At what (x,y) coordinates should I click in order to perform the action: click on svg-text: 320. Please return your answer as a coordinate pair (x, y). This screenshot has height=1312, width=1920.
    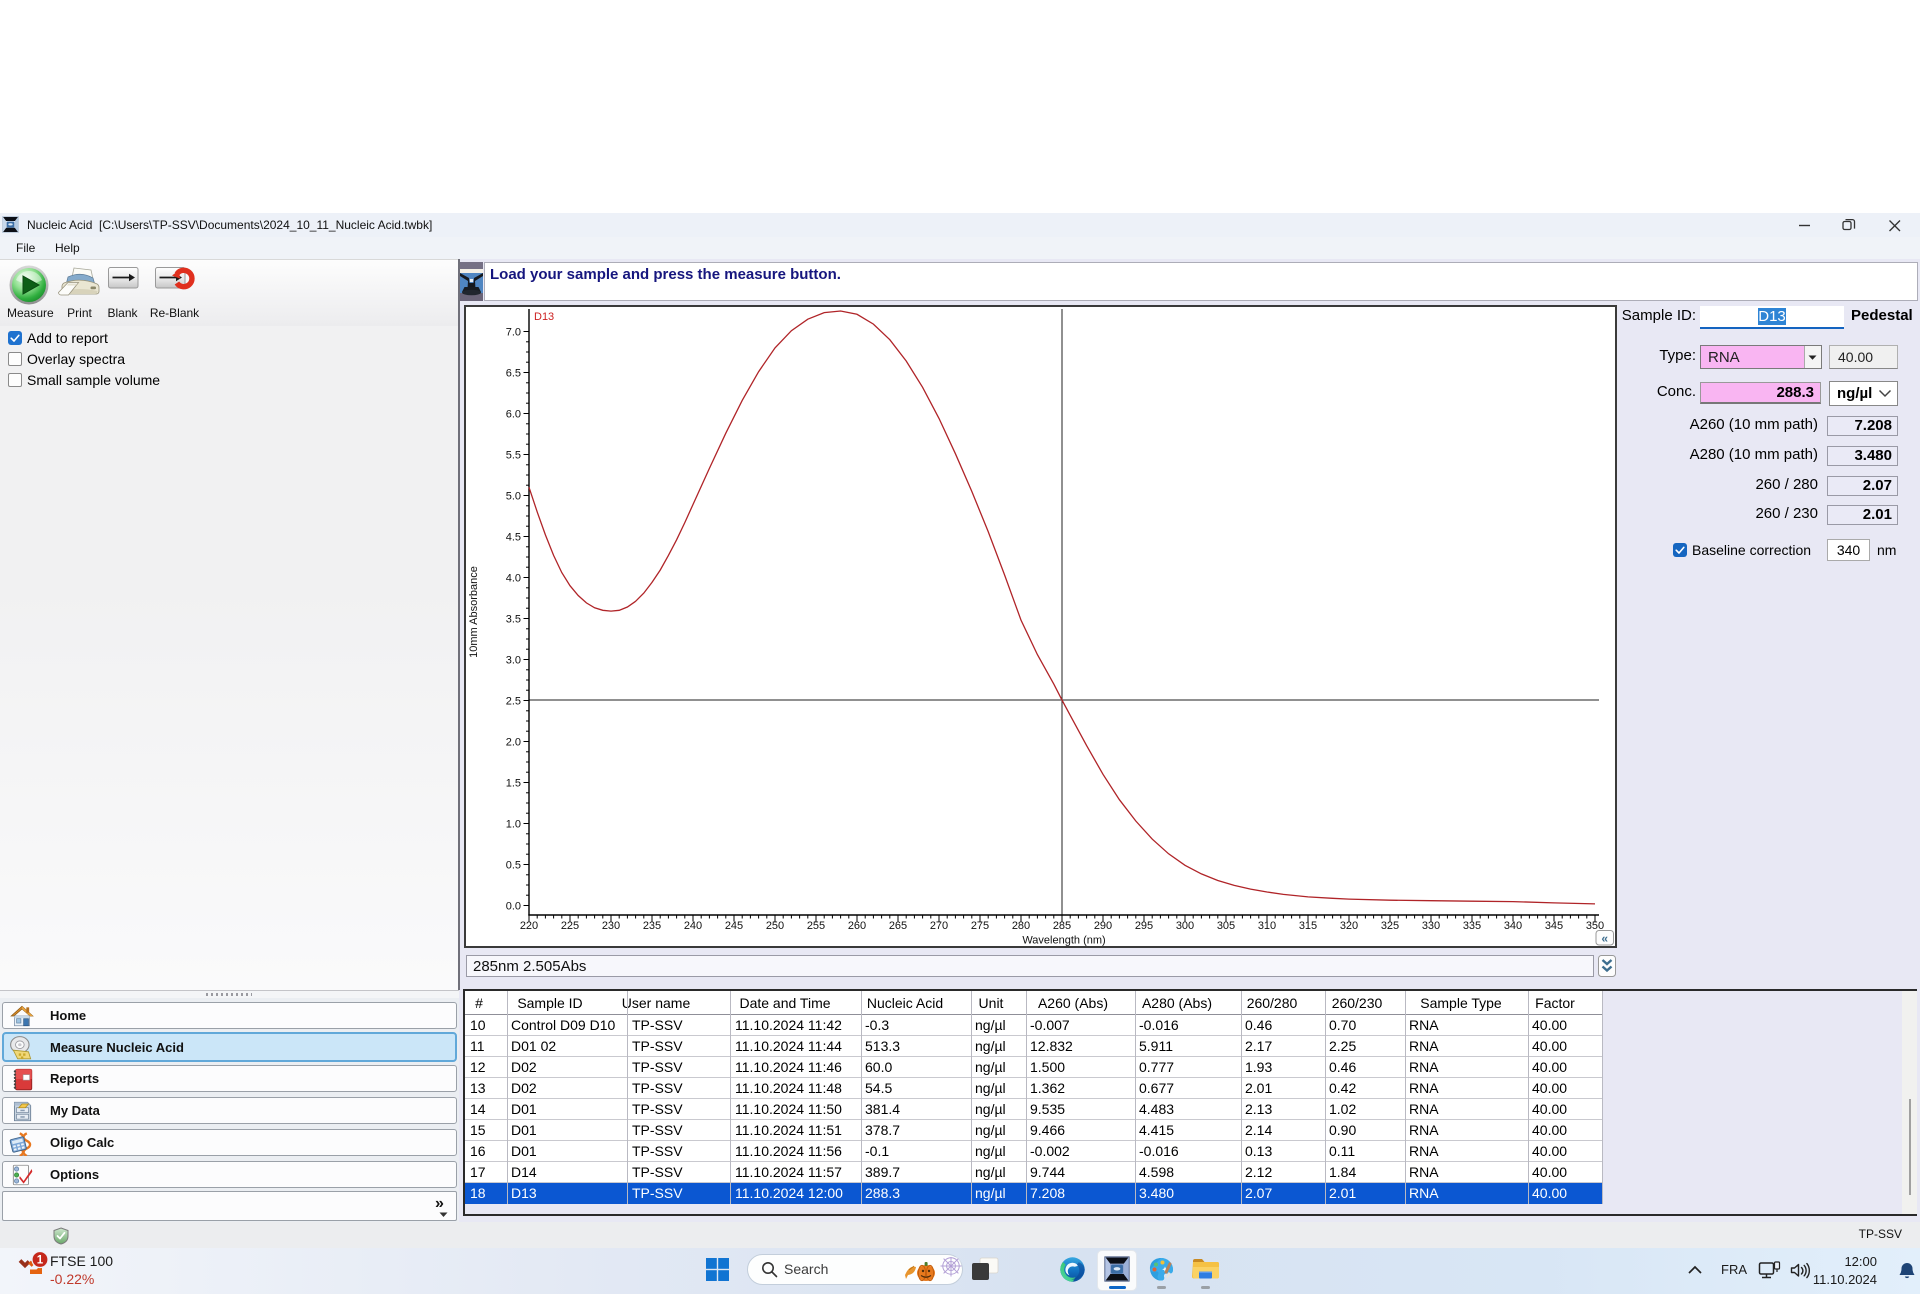
    Looking at the image, I should click on (1349, 926).